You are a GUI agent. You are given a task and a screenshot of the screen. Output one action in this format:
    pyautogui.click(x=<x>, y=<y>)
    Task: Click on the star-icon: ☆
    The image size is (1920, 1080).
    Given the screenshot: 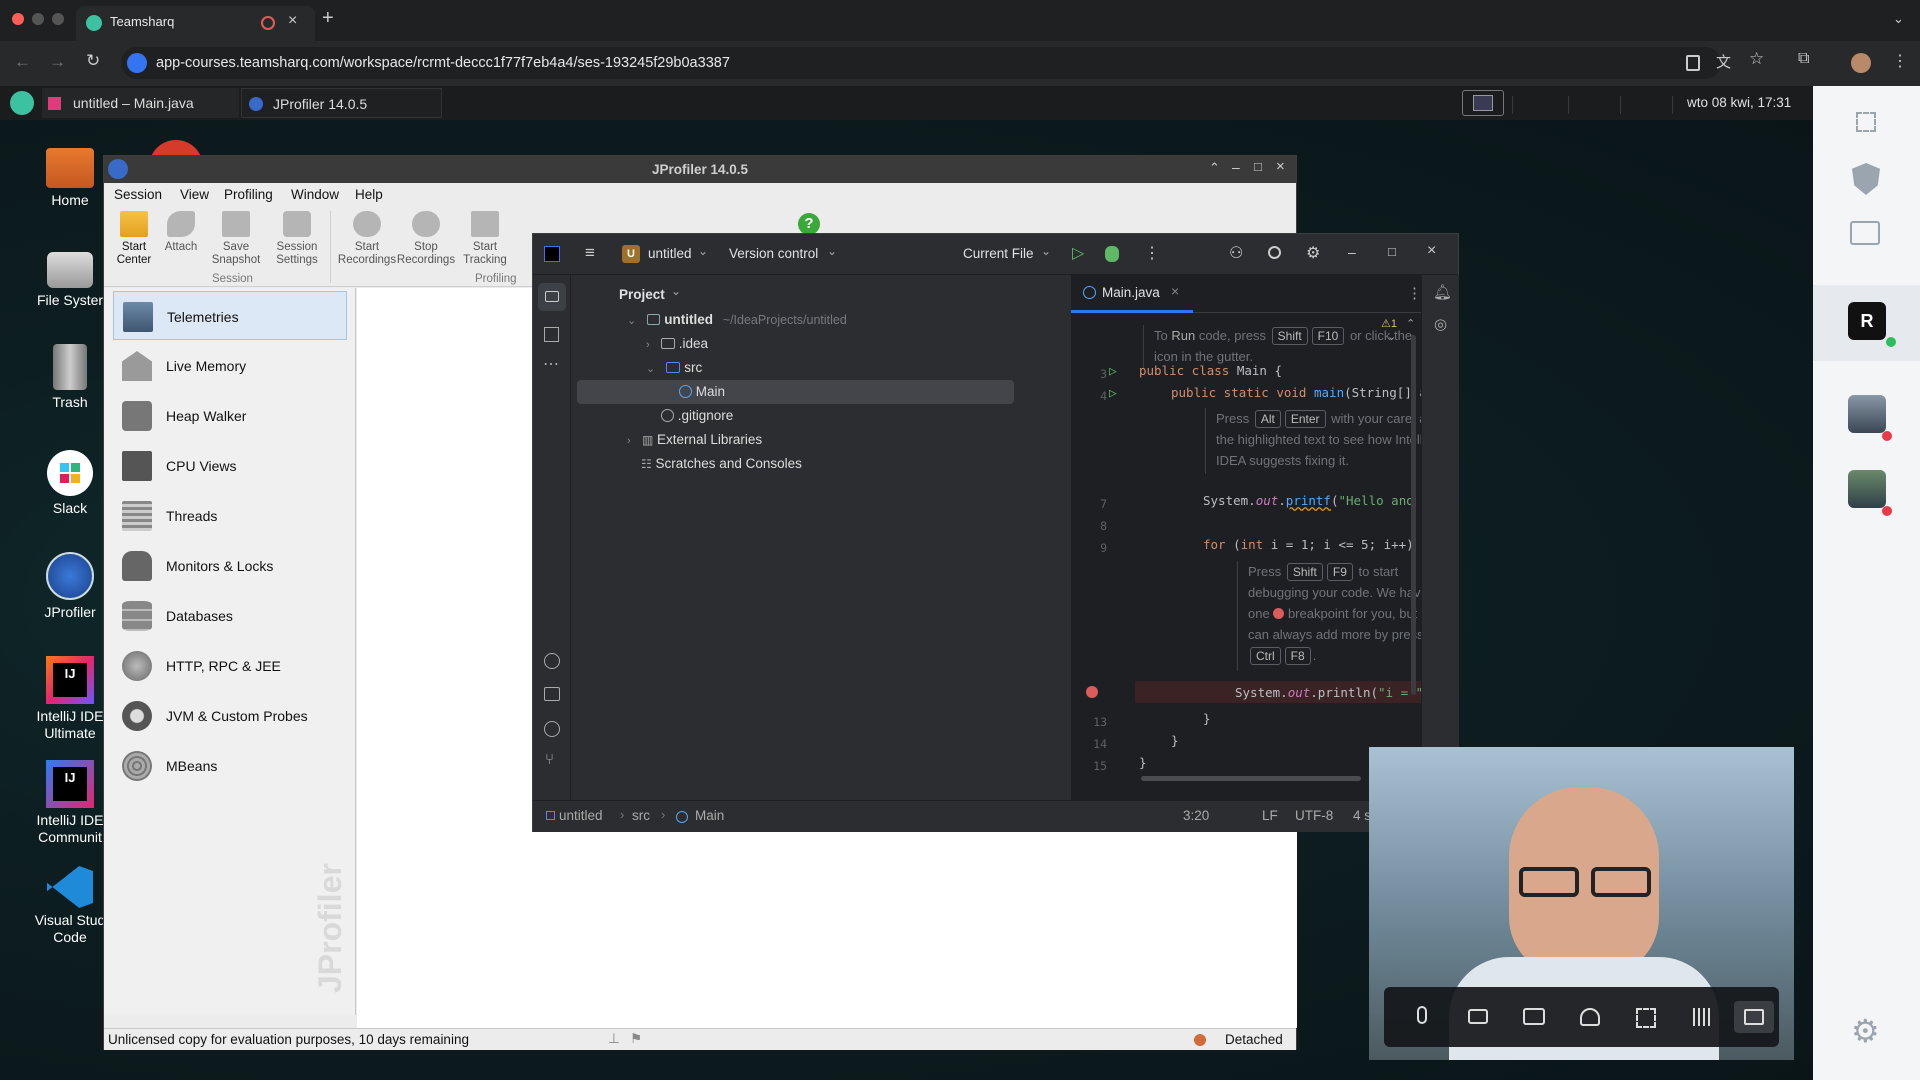 What is the action you would take?
    pyautogui.click(x=1756, y=59)
    